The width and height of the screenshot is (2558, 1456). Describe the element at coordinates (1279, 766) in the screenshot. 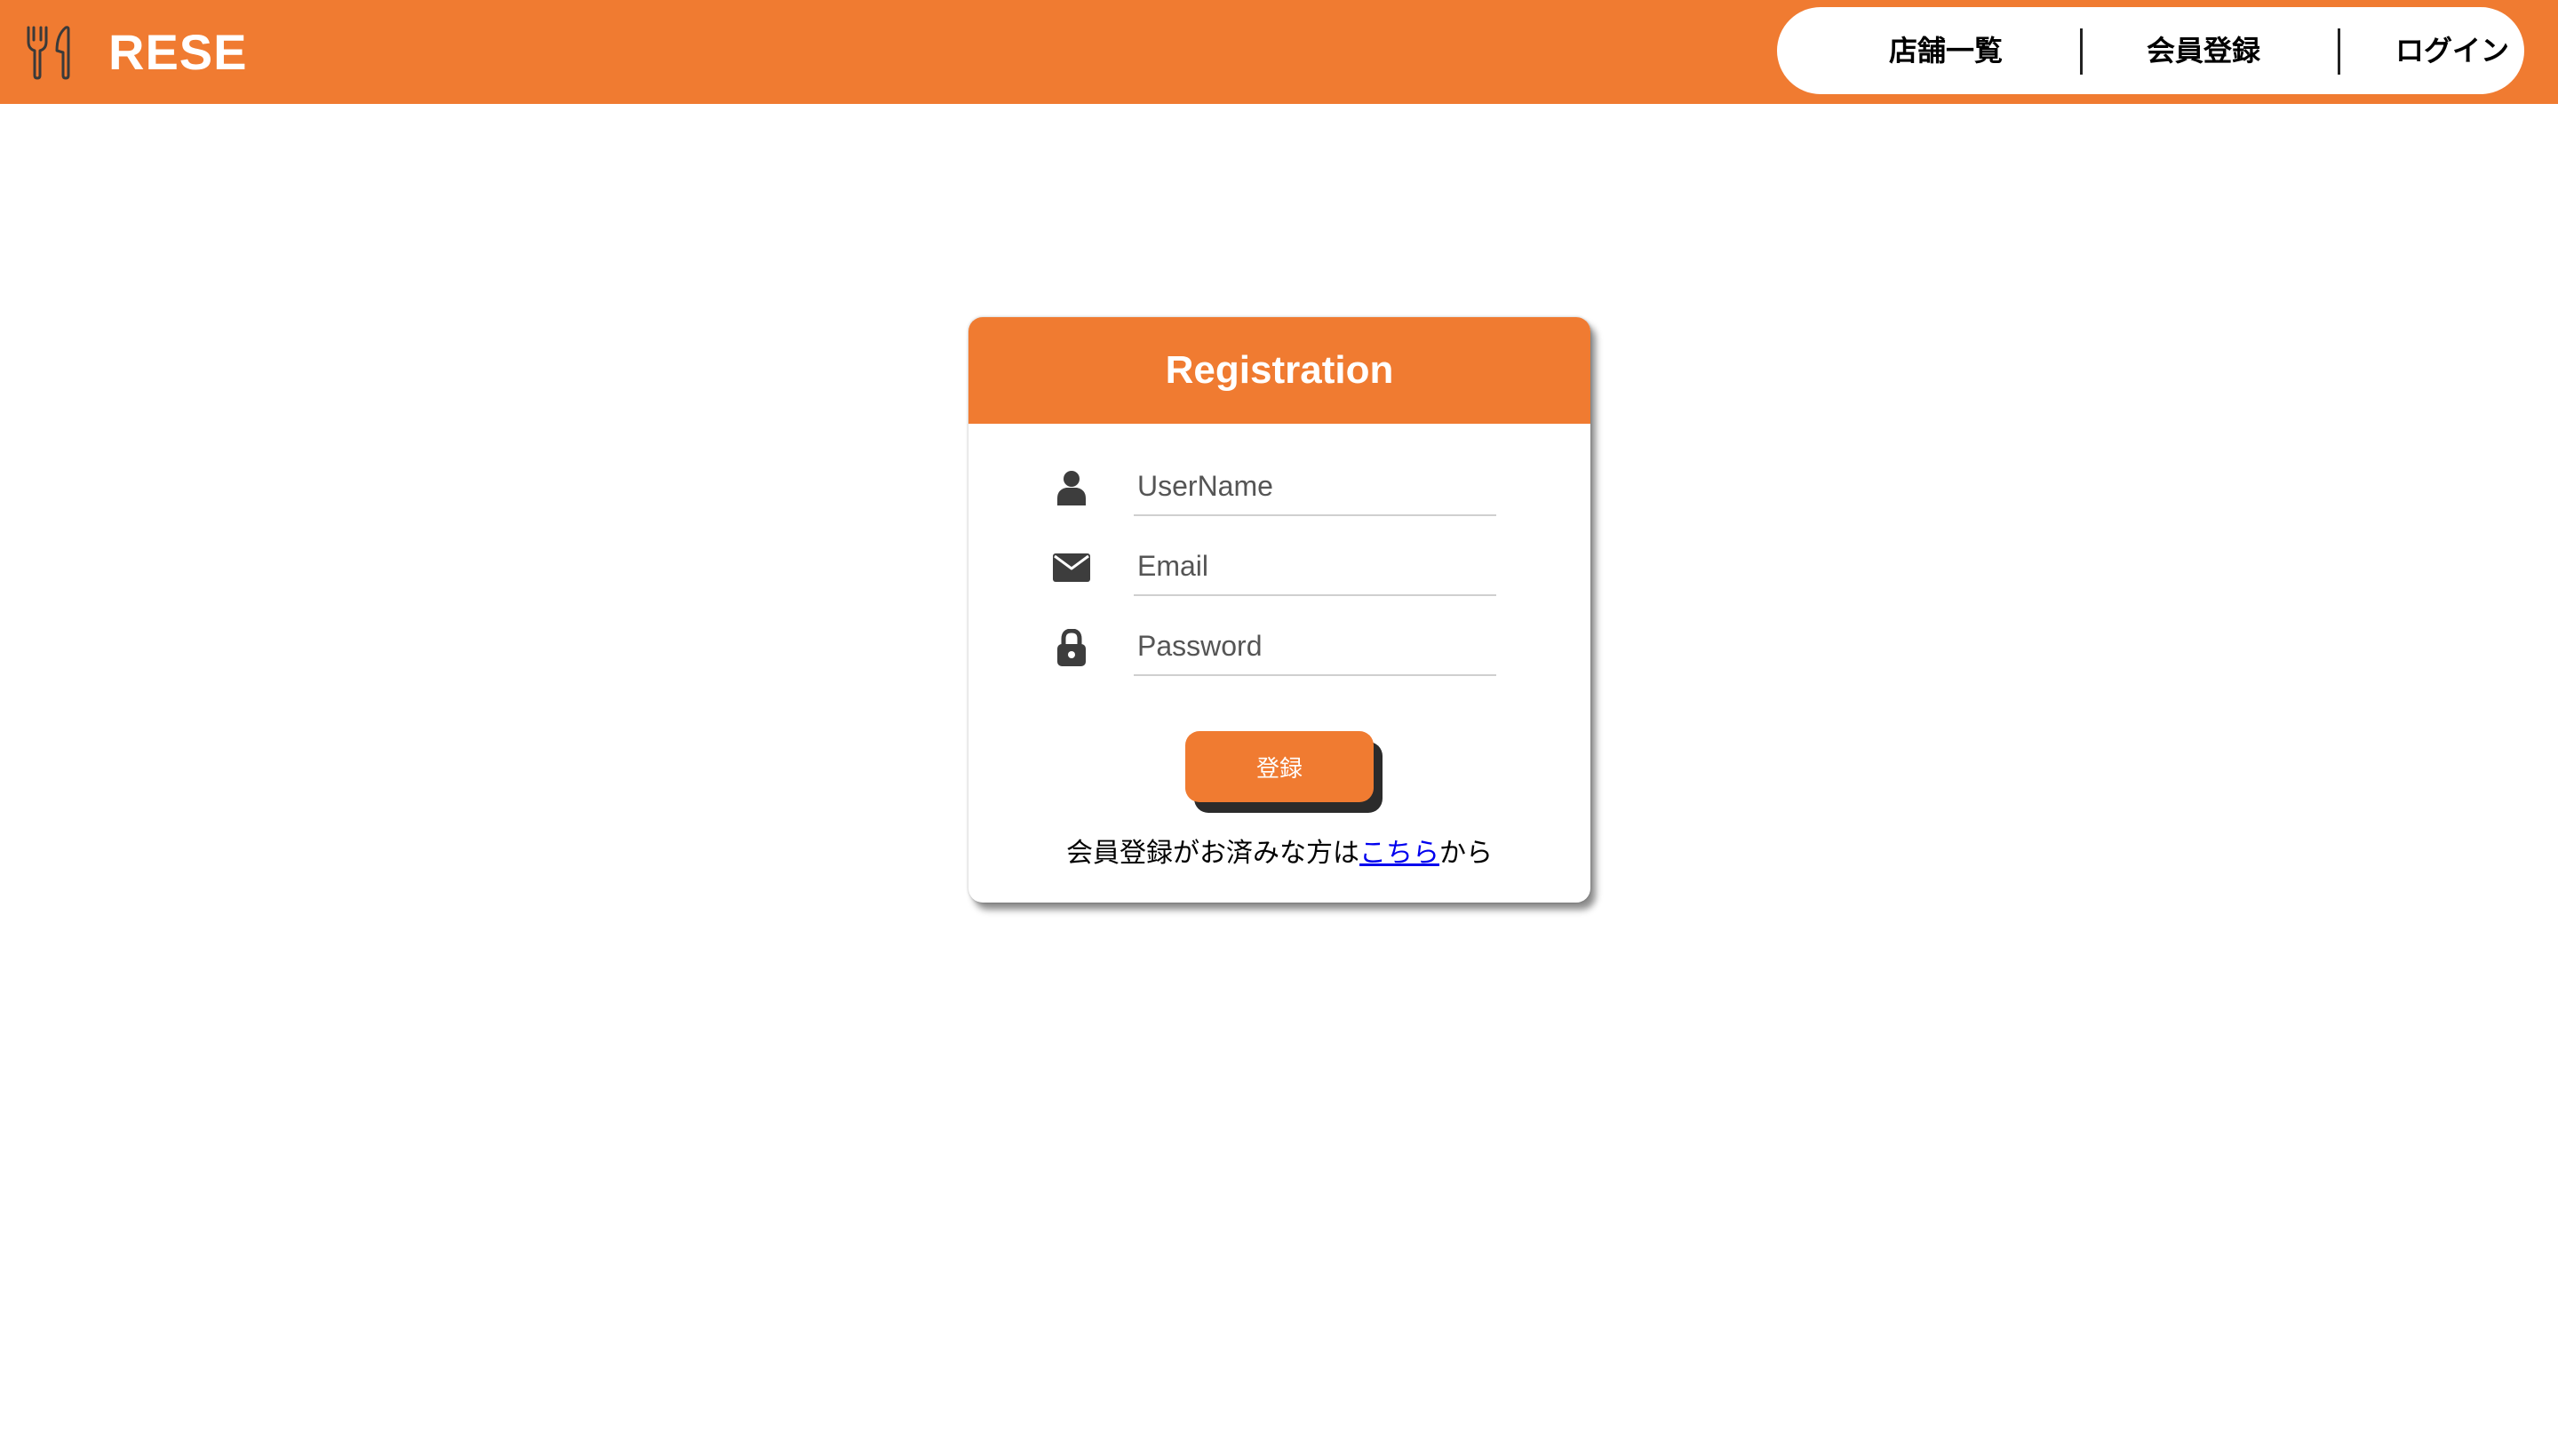

I see `register-button: 登録` at that location.